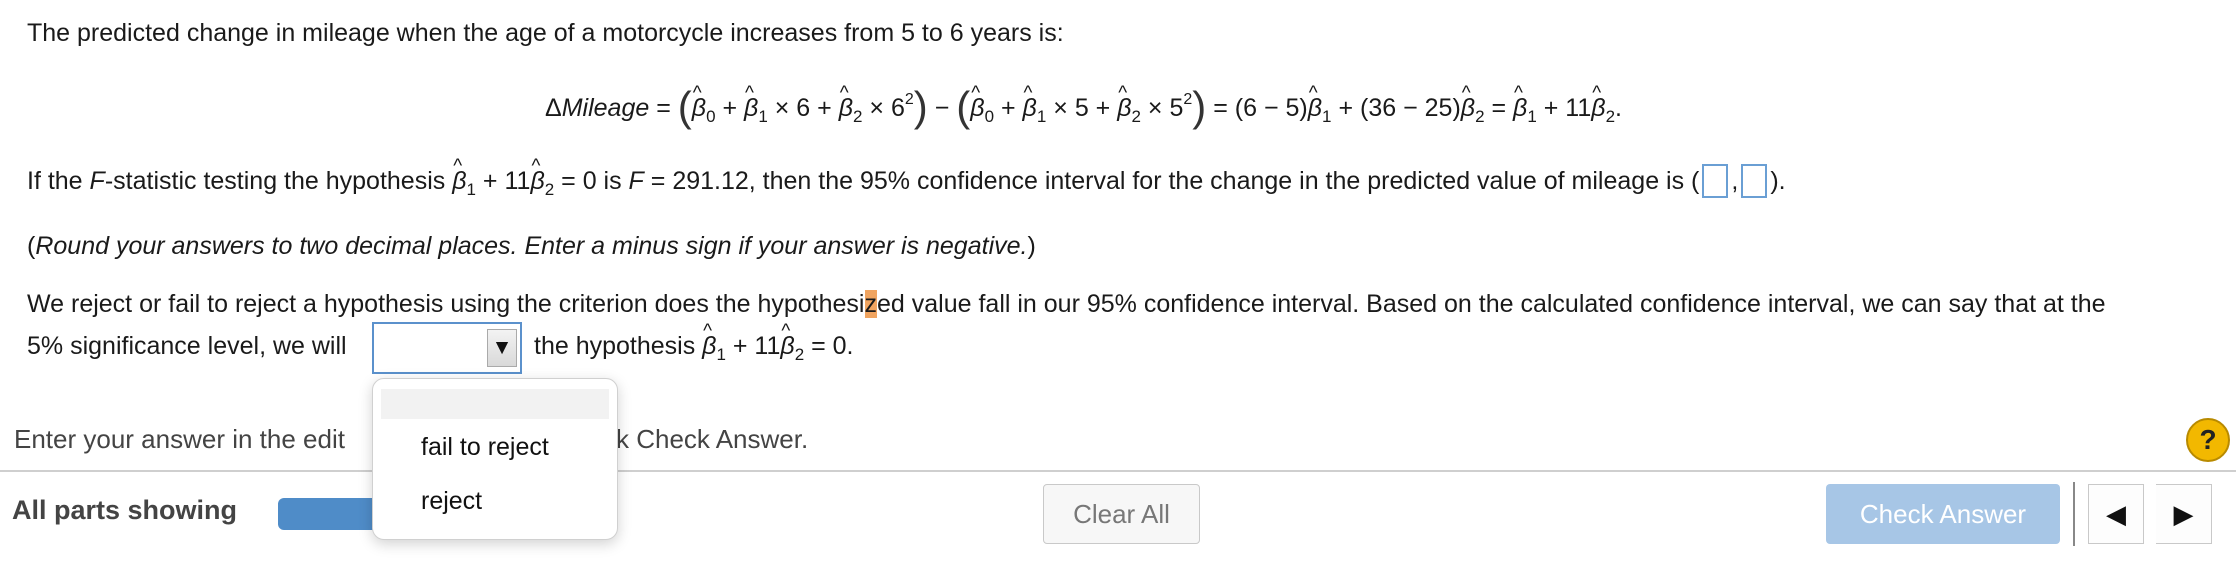 This screenshot has width=2236, height=576. I want to click on hypothesis-text: the hypothesis β1 + 11β2 = 0., so click(694, 343).